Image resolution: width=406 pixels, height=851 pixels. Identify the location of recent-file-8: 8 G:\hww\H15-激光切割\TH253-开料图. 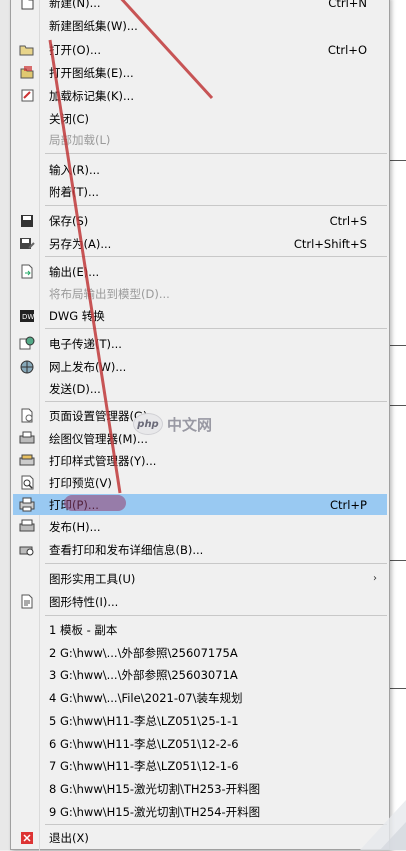
(200, 788).